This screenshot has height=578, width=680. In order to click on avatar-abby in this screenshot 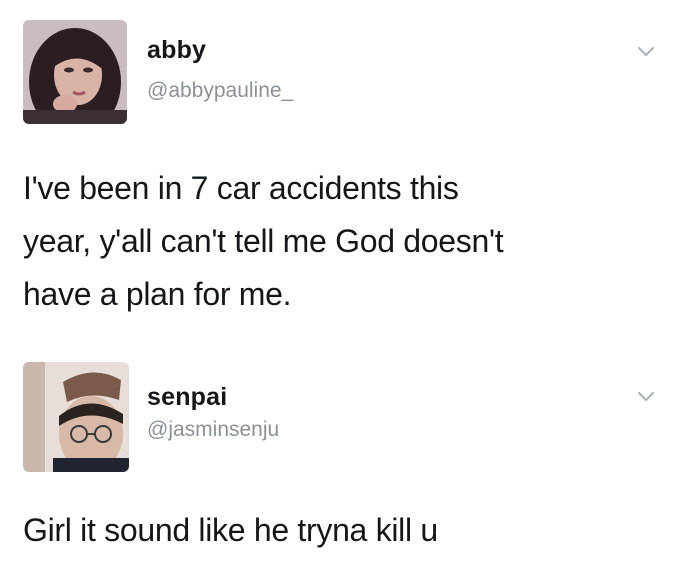, I will do `click(75, 72)`.